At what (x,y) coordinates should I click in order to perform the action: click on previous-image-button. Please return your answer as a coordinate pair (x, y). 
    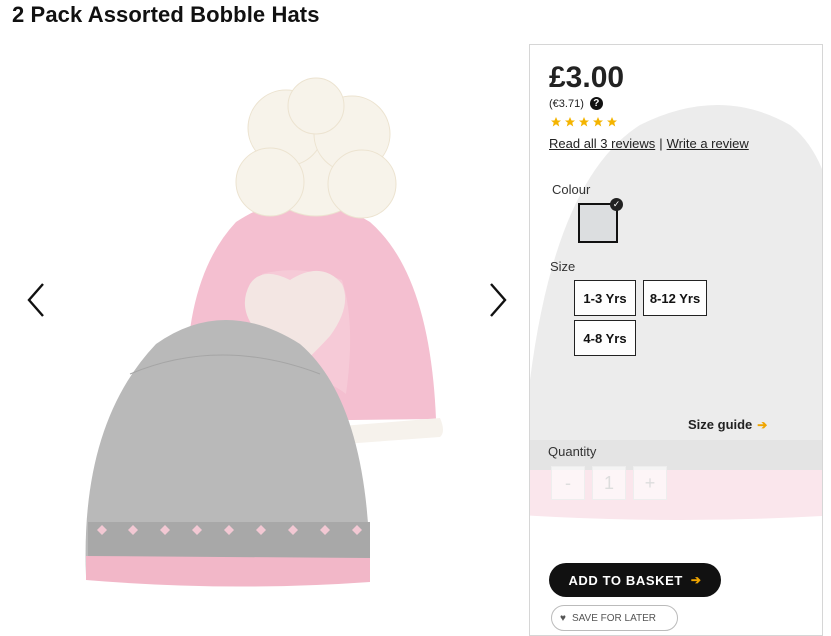
    Looking at the image, I should click on (36, 300).